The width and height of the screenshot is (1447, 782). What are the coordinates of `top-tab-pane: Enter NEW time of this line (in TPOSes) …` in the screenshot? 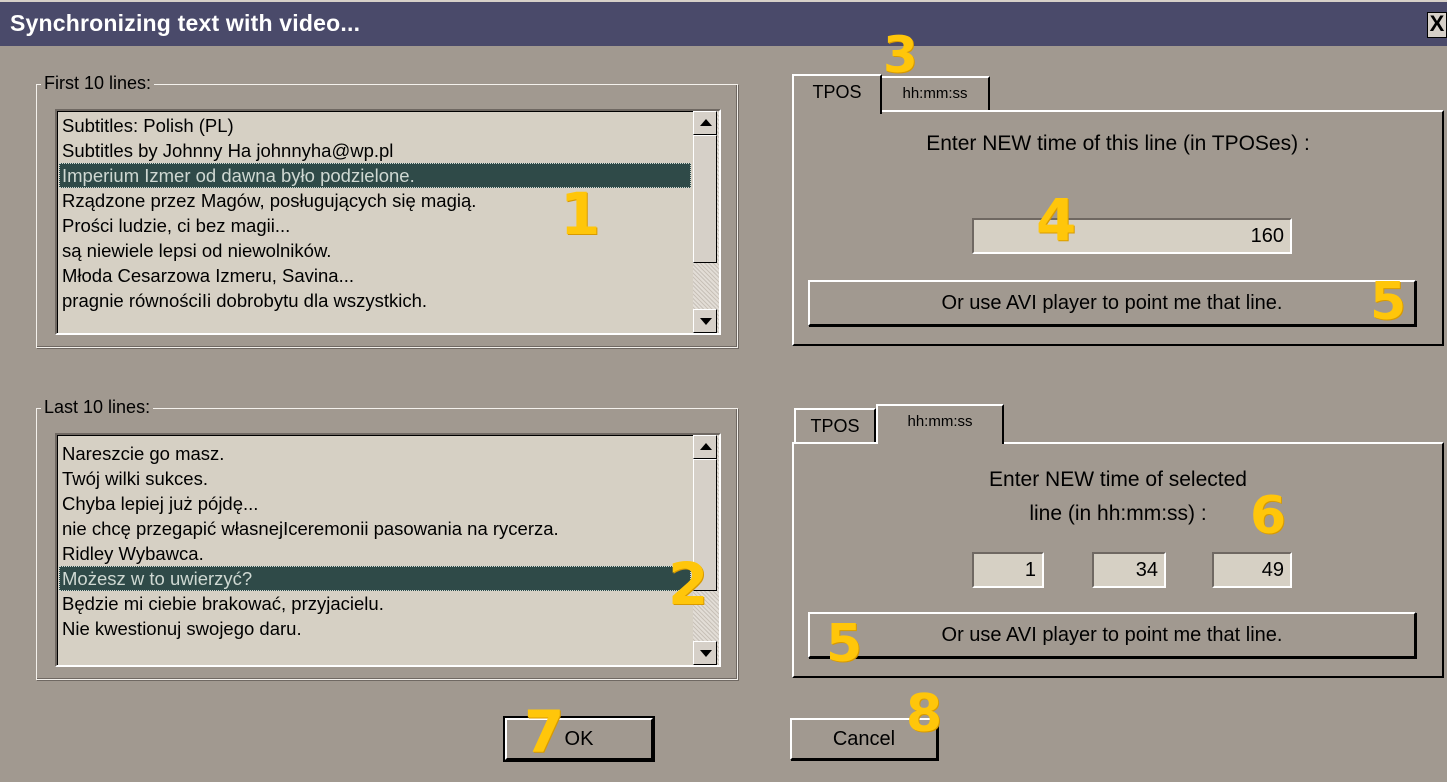 It's located at (1118, 228).